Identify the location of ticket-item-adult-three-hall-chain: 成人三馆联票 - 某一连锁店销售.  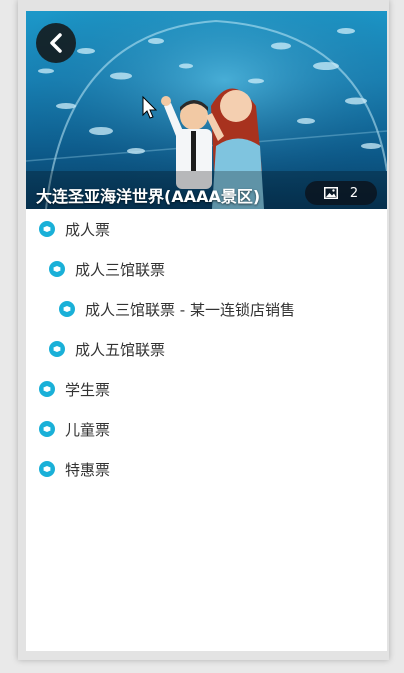
(206, 309).